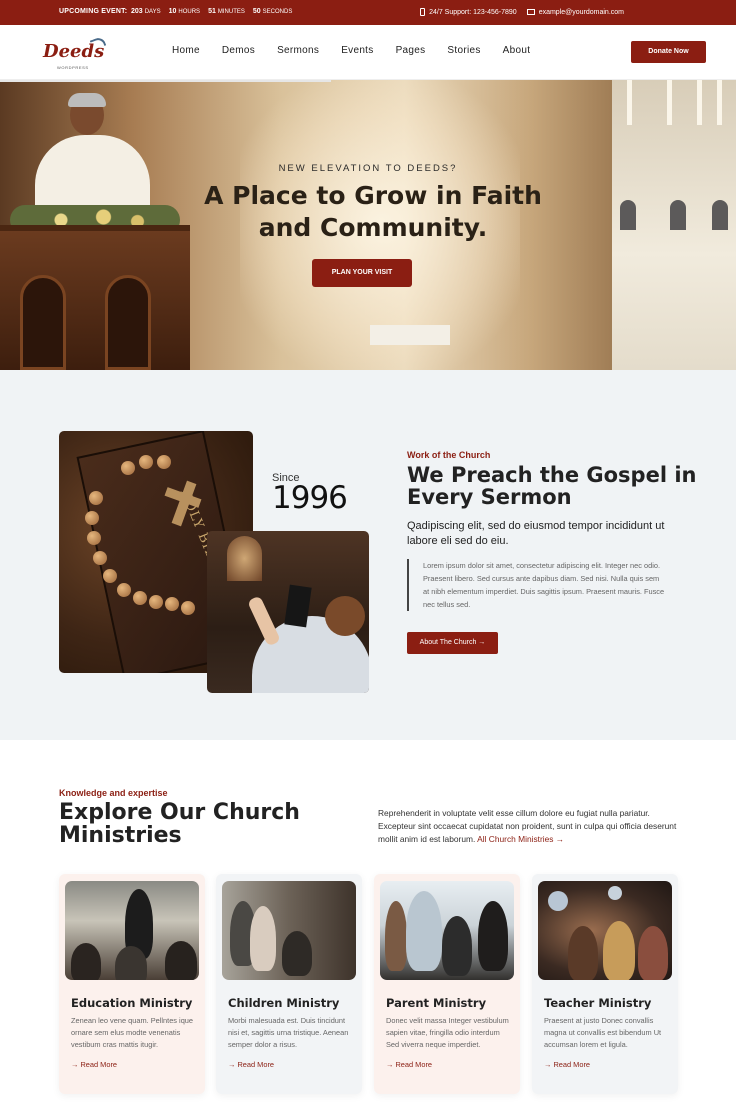 The height and width of the screenshot is (1104, 736). I want to click on phone-icon, so click(423, 12).